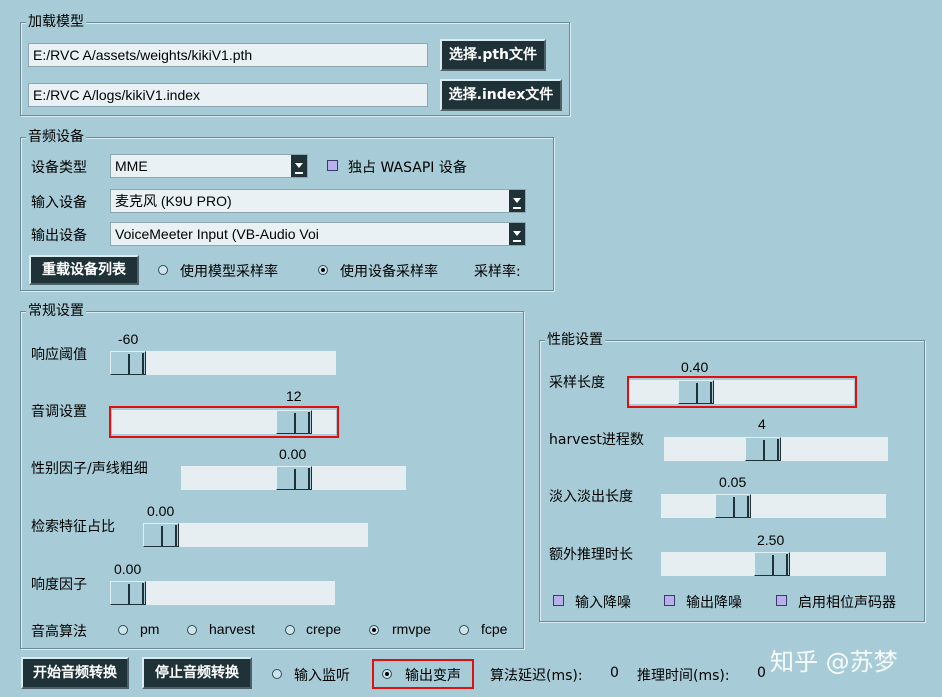  I want to click on f0-option-rmvpe: rmvpe, so click(411, 629).